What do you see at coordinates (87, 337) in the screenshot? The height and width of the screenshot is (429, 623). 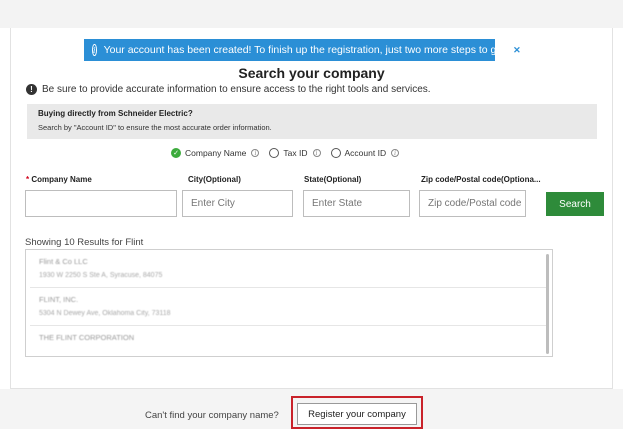 I see `result-name: THE FLINT CORPORATION` at bounding box center [87, 337].